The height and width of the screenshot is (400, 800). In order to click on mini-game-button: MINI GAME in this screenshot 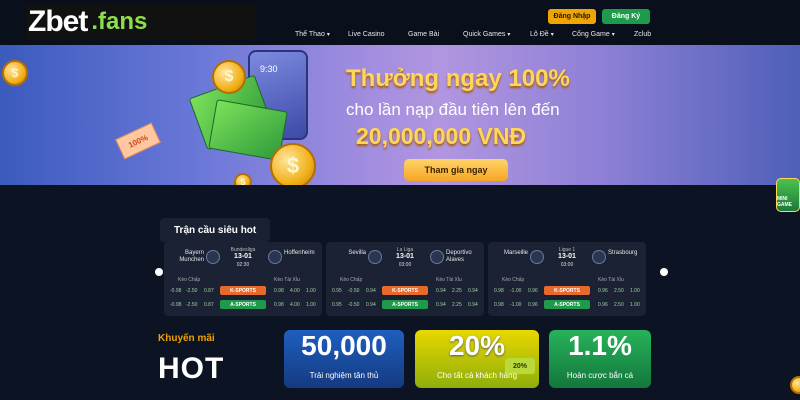, I will do `click(788, 195)`.